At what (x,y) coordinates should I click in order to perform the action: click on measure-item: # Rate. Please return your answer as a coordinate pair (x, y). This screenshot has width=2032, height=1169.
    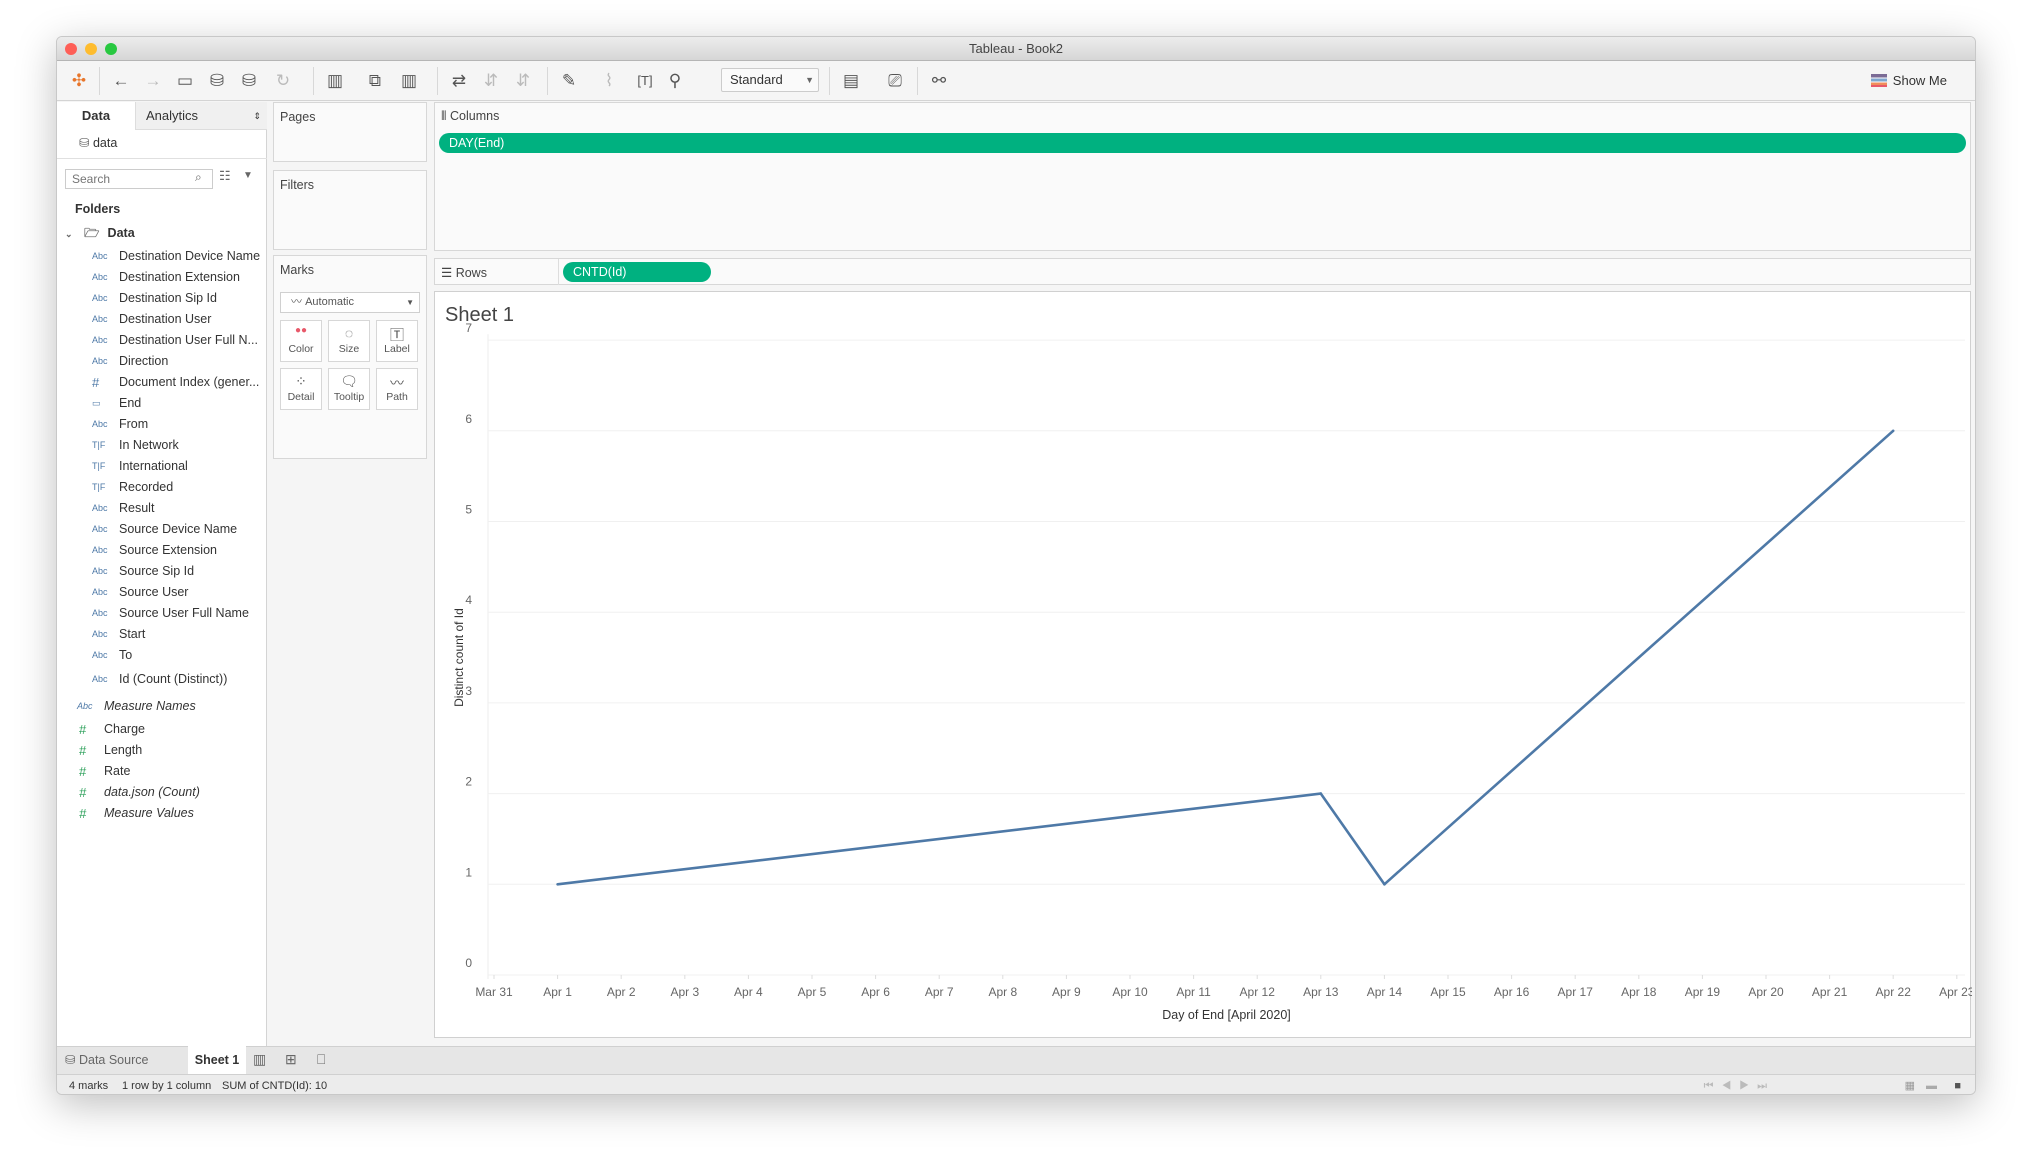
    Looking at the image, I should click on (162, 771).